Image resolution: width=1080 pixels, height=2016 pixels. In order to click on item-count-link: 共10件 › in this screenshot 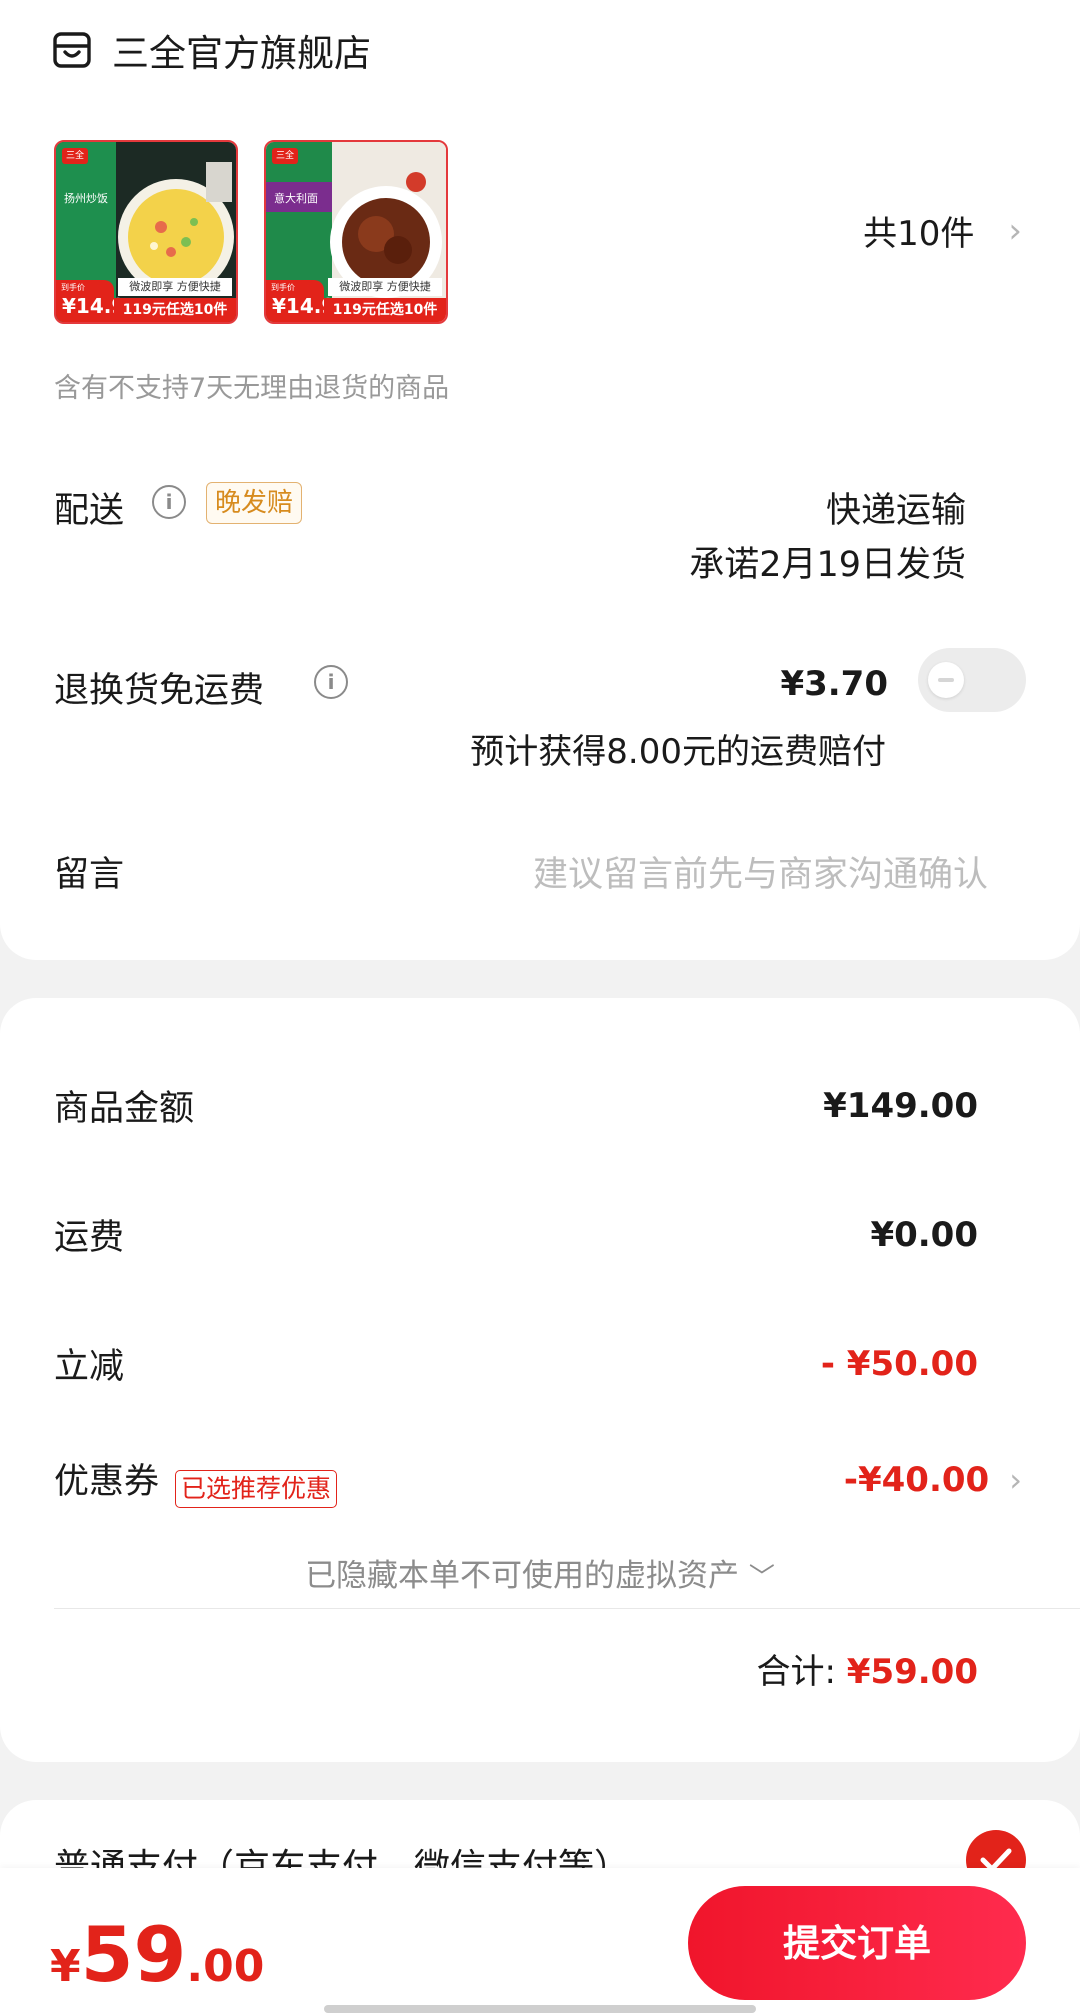, I will do `click(942, 230)`.